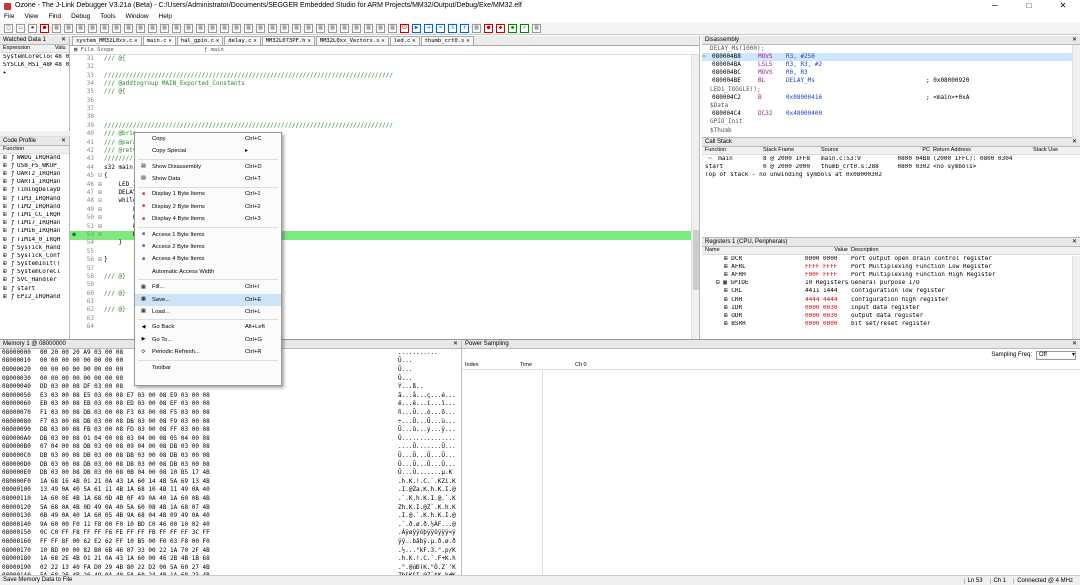  I want to click on menu-item-show-disassembly: ▤ Show Disassembly Ctrl+D, so click(208, 167).